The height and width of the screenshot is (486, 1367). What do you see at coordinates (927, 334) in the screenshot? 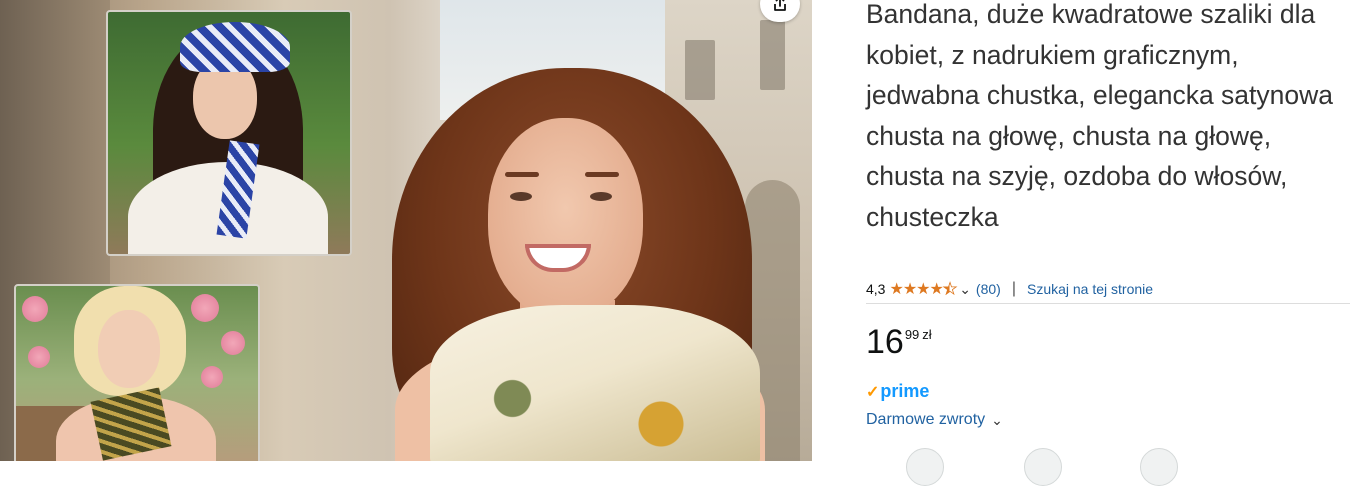
I see `price-currency: zł` at bounding box center [927, 334].